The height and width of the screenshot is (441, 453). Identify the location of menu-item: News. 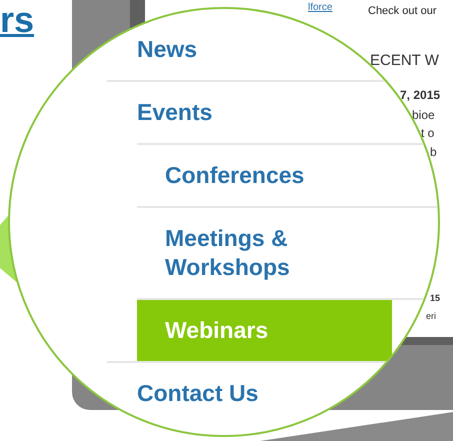
(249, 49).